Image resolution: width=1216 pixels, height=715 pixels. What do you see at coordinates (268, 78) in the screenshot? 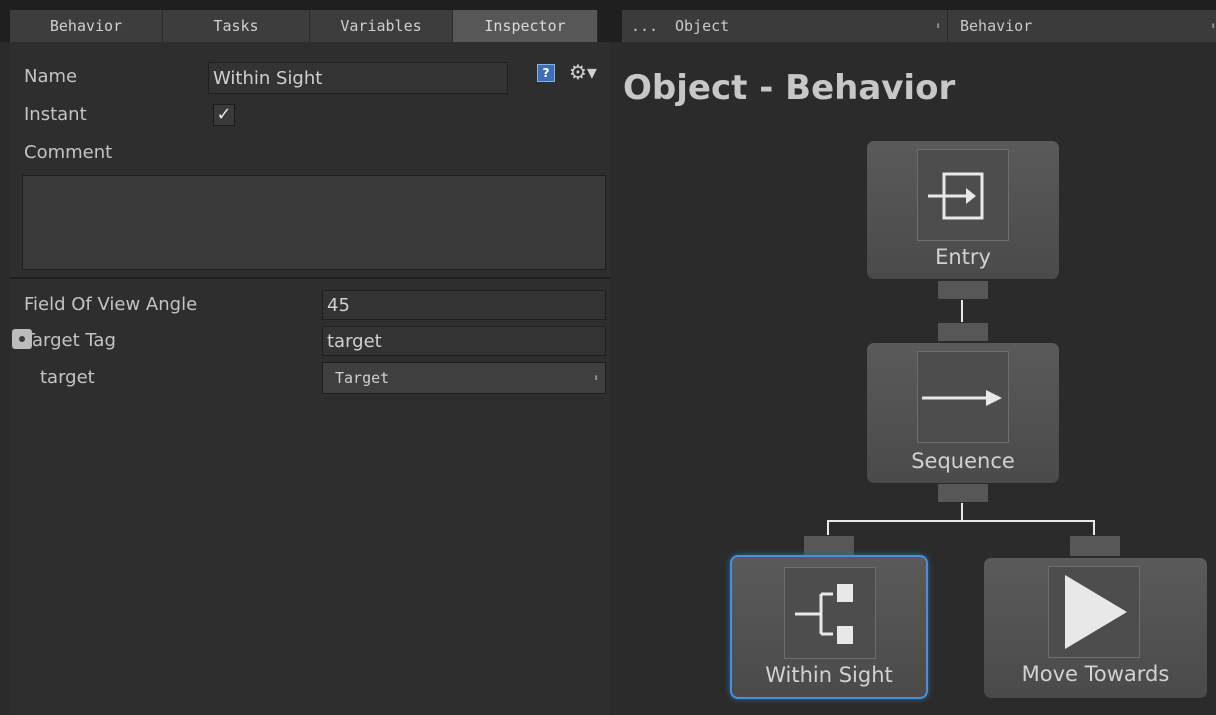
I see `name-field-value: Within Sight` at bounding box center [268, 78].